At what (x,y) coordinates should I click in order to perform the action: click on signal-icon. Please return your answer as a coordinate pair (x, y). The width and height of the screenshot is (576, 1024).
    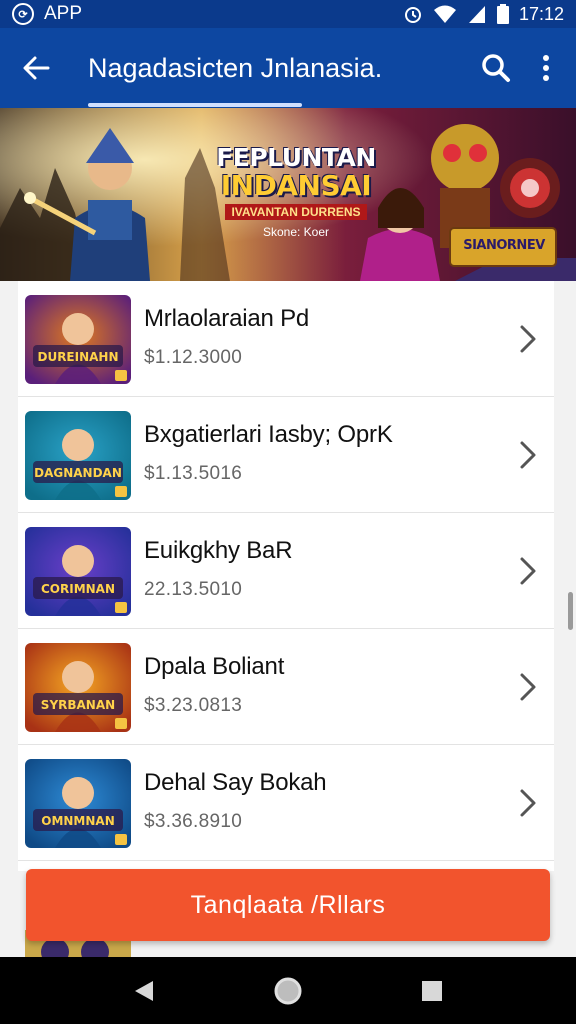
    Looking at the image, I should click on (476, 14).